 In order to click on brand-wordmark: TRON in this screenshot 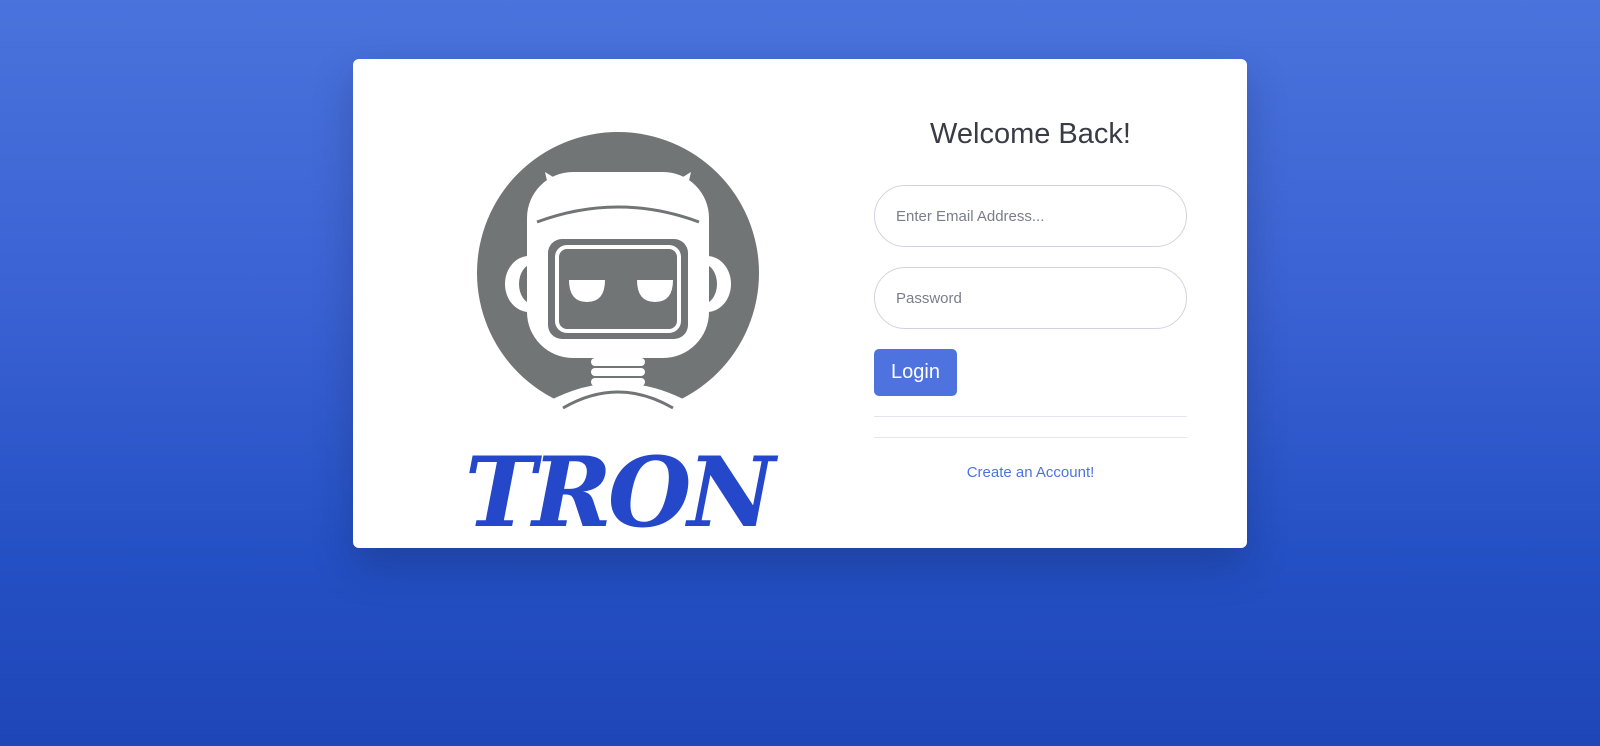, I will do `click(620, 492)`.